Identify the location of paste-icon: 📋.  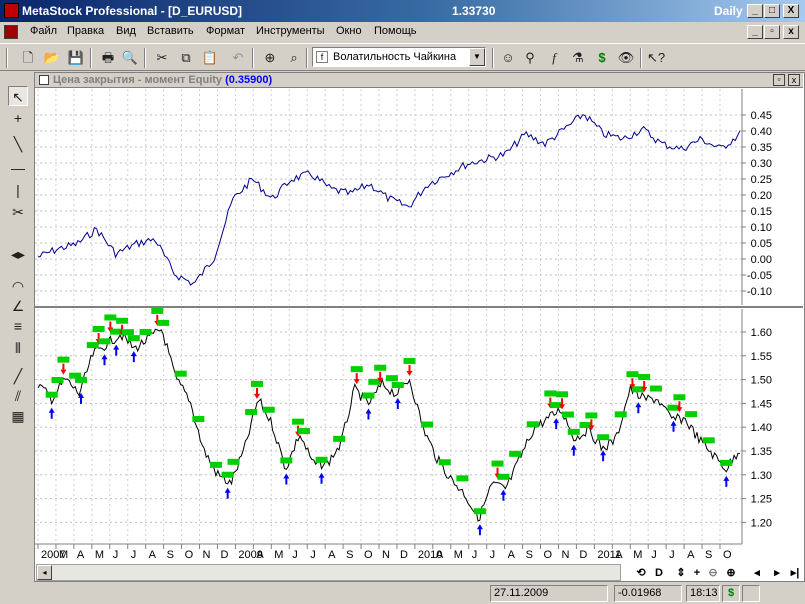
(210, 58).